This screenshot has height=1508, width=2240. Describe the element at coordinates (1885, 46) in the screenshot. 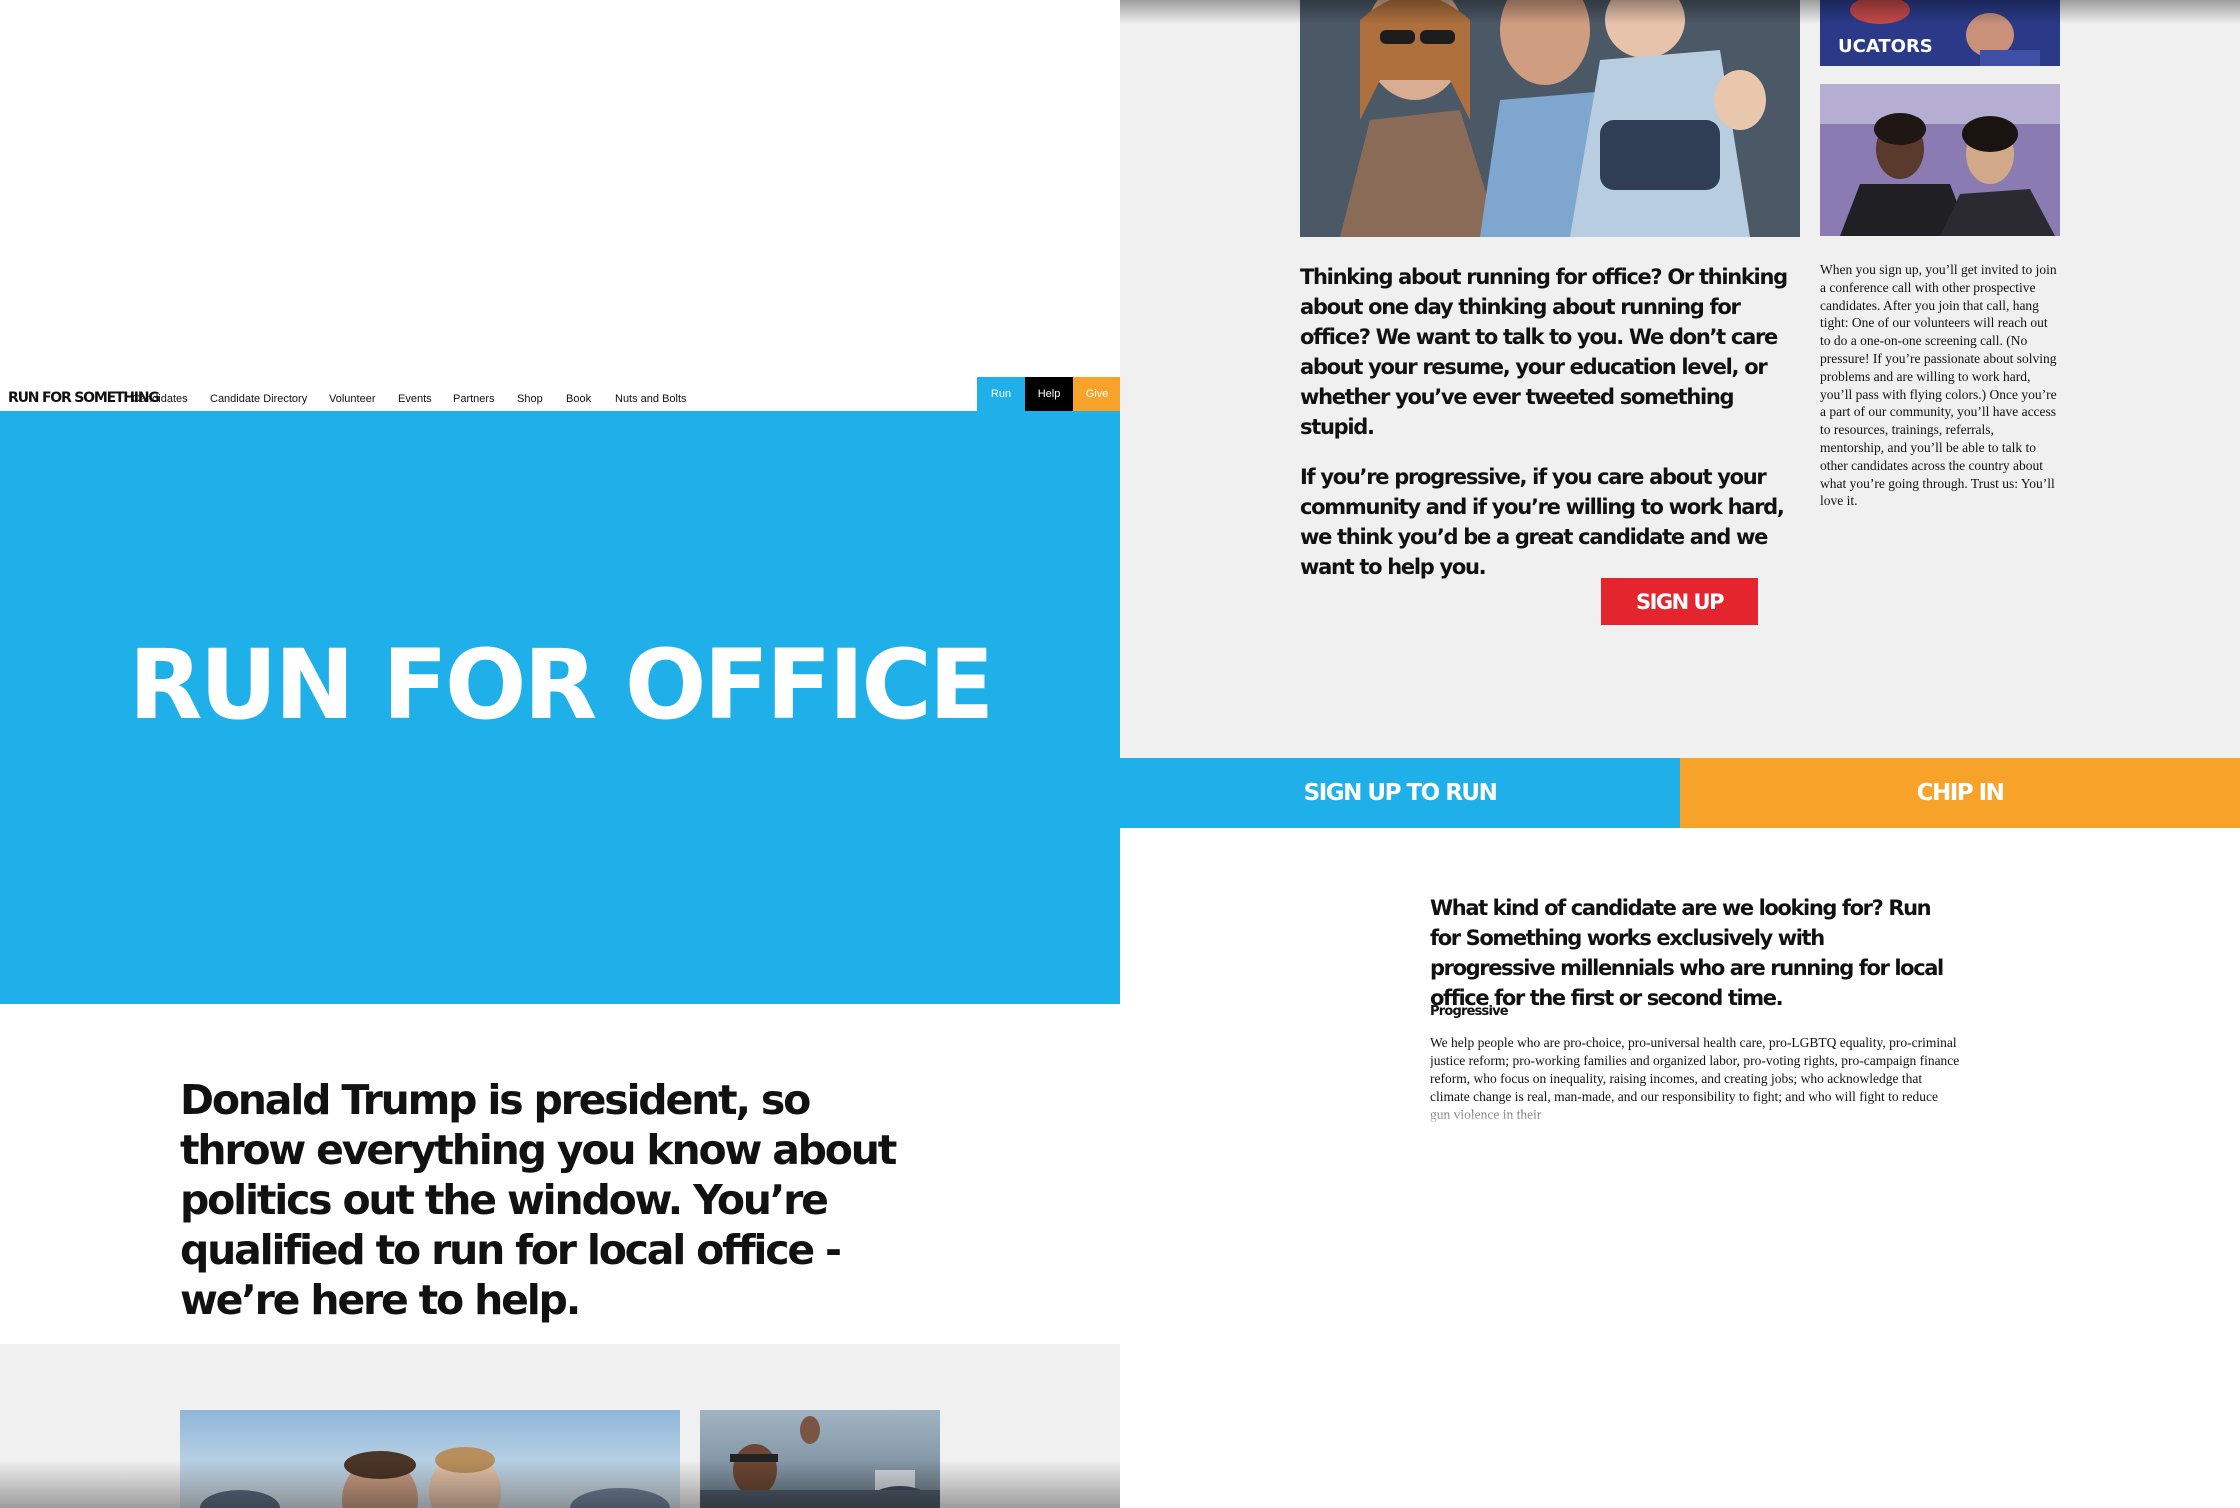

I see `educators-sign-text: UCATORS` at that location.